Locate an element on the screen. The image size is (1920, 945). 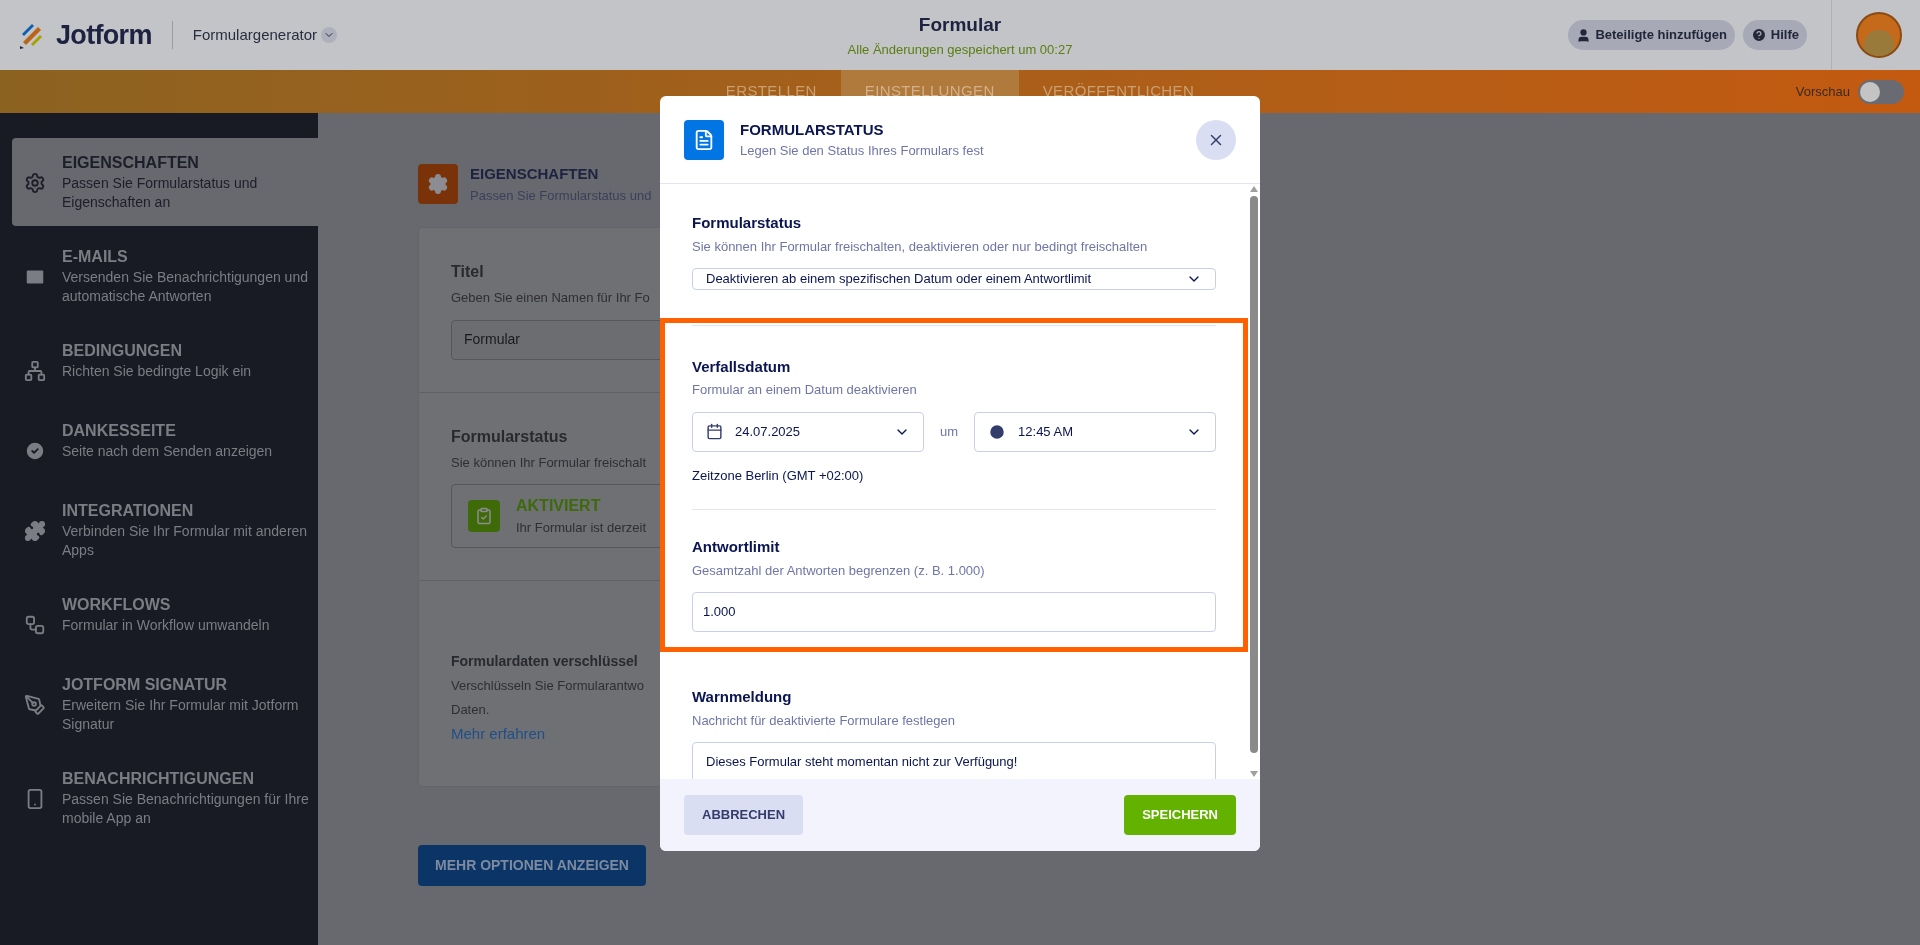
hierarchy-icon is located at coordinates (35, 371).